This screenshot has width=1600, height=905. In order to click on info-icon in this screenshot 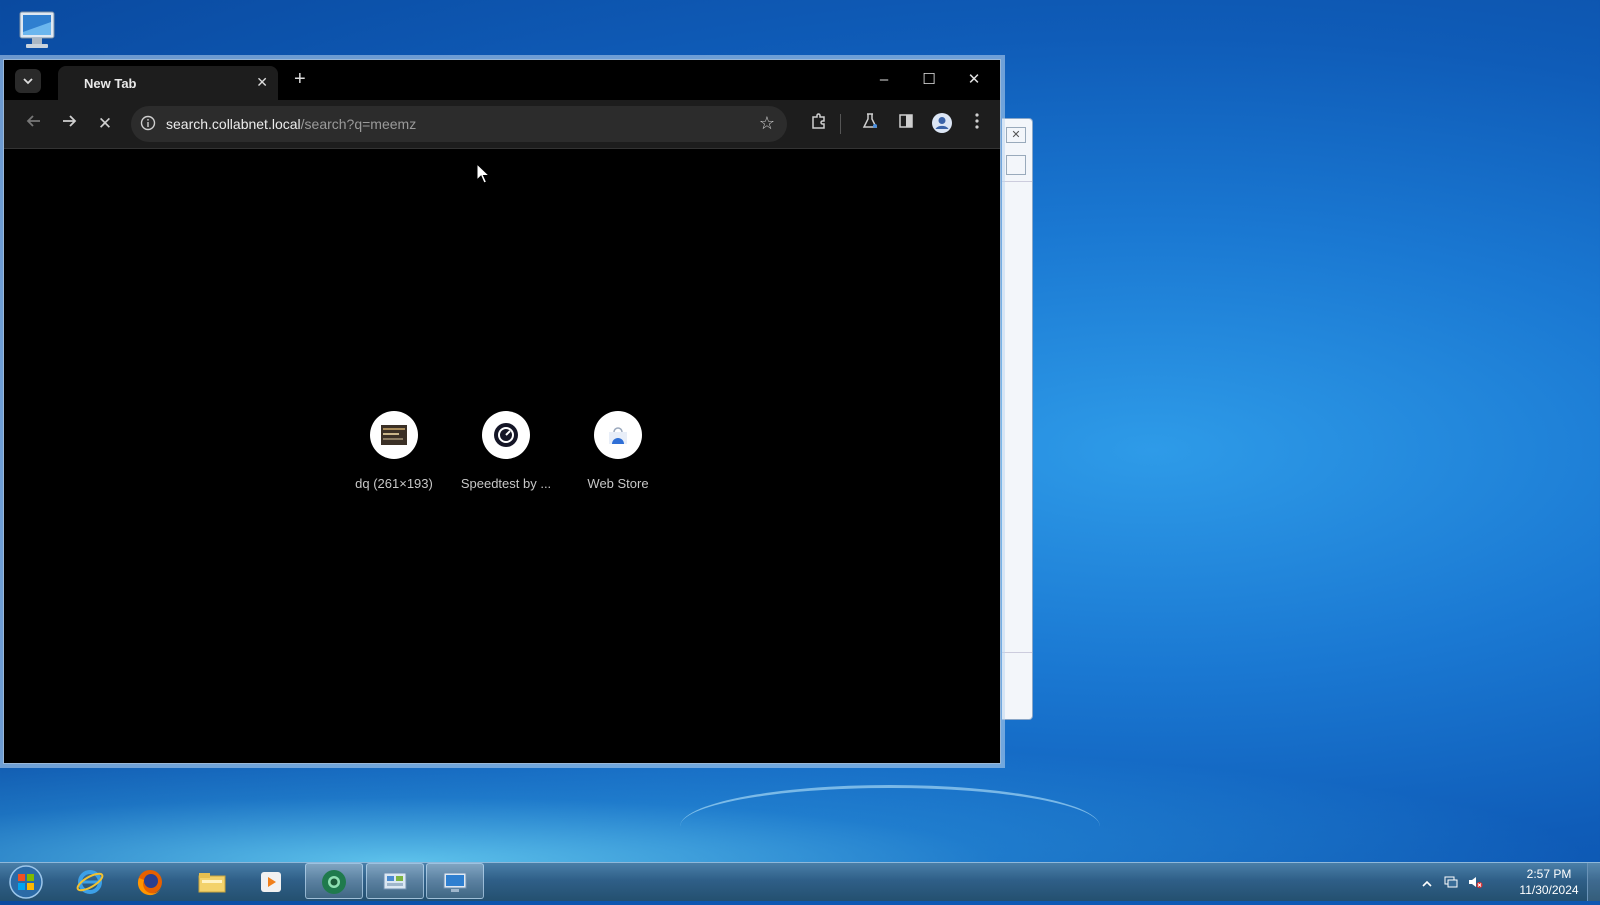, I will do `click(148, 123)`.